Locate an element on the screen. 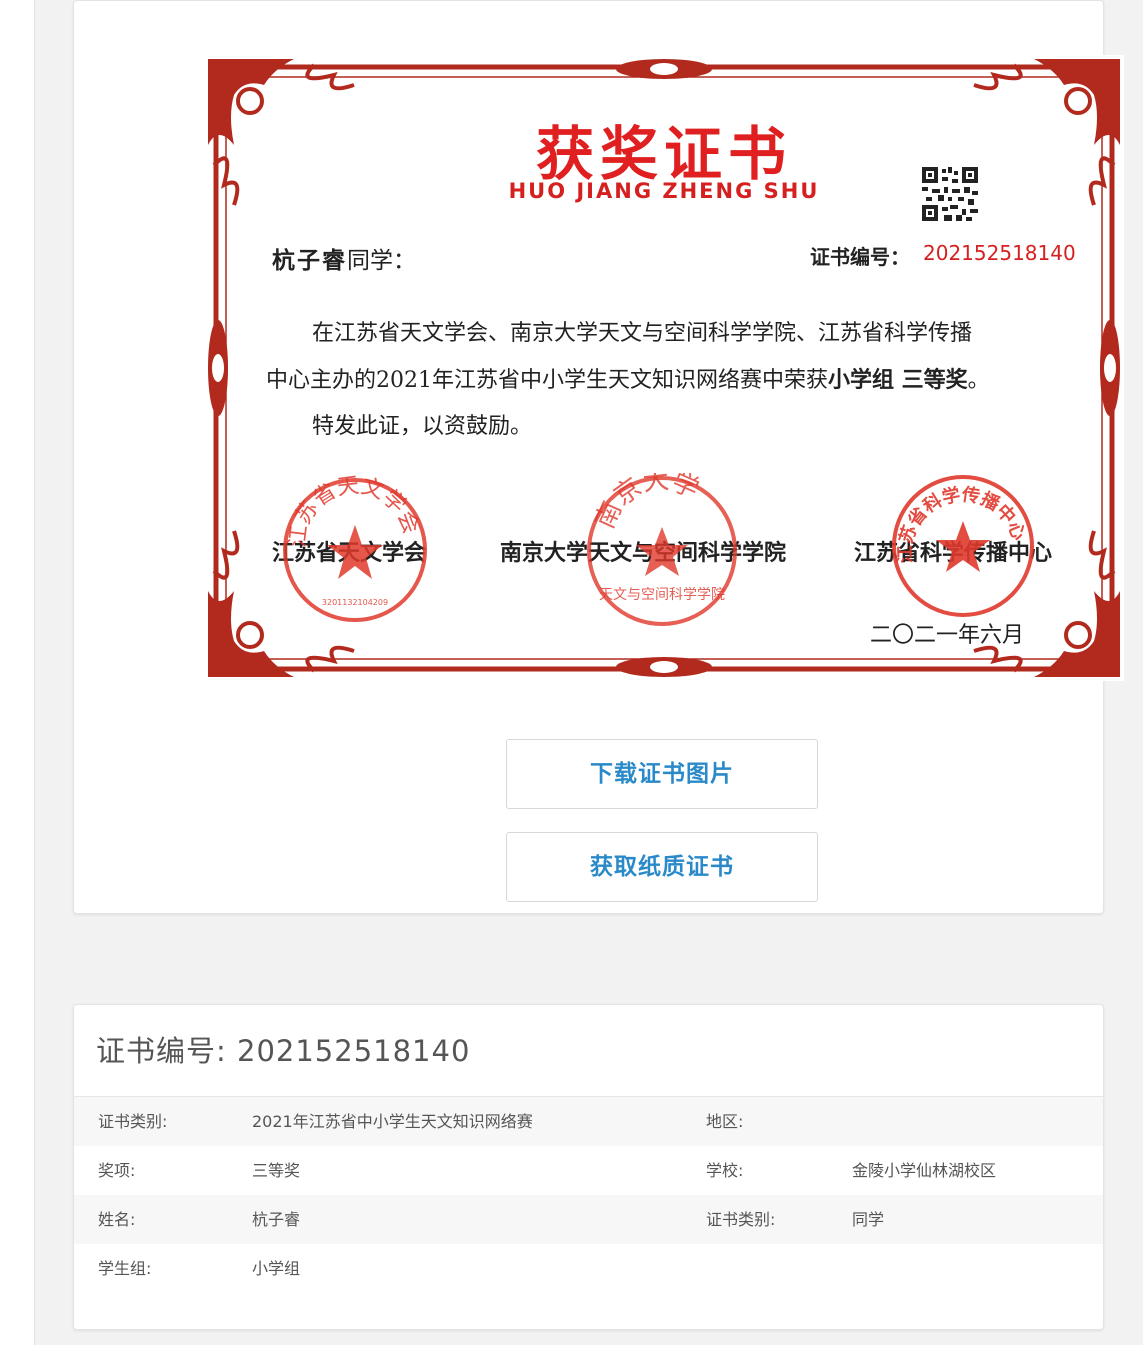 The height and width of the screenshot is (1345, 1143). field-label: 学生组: is located at coordinates (125, 1268).